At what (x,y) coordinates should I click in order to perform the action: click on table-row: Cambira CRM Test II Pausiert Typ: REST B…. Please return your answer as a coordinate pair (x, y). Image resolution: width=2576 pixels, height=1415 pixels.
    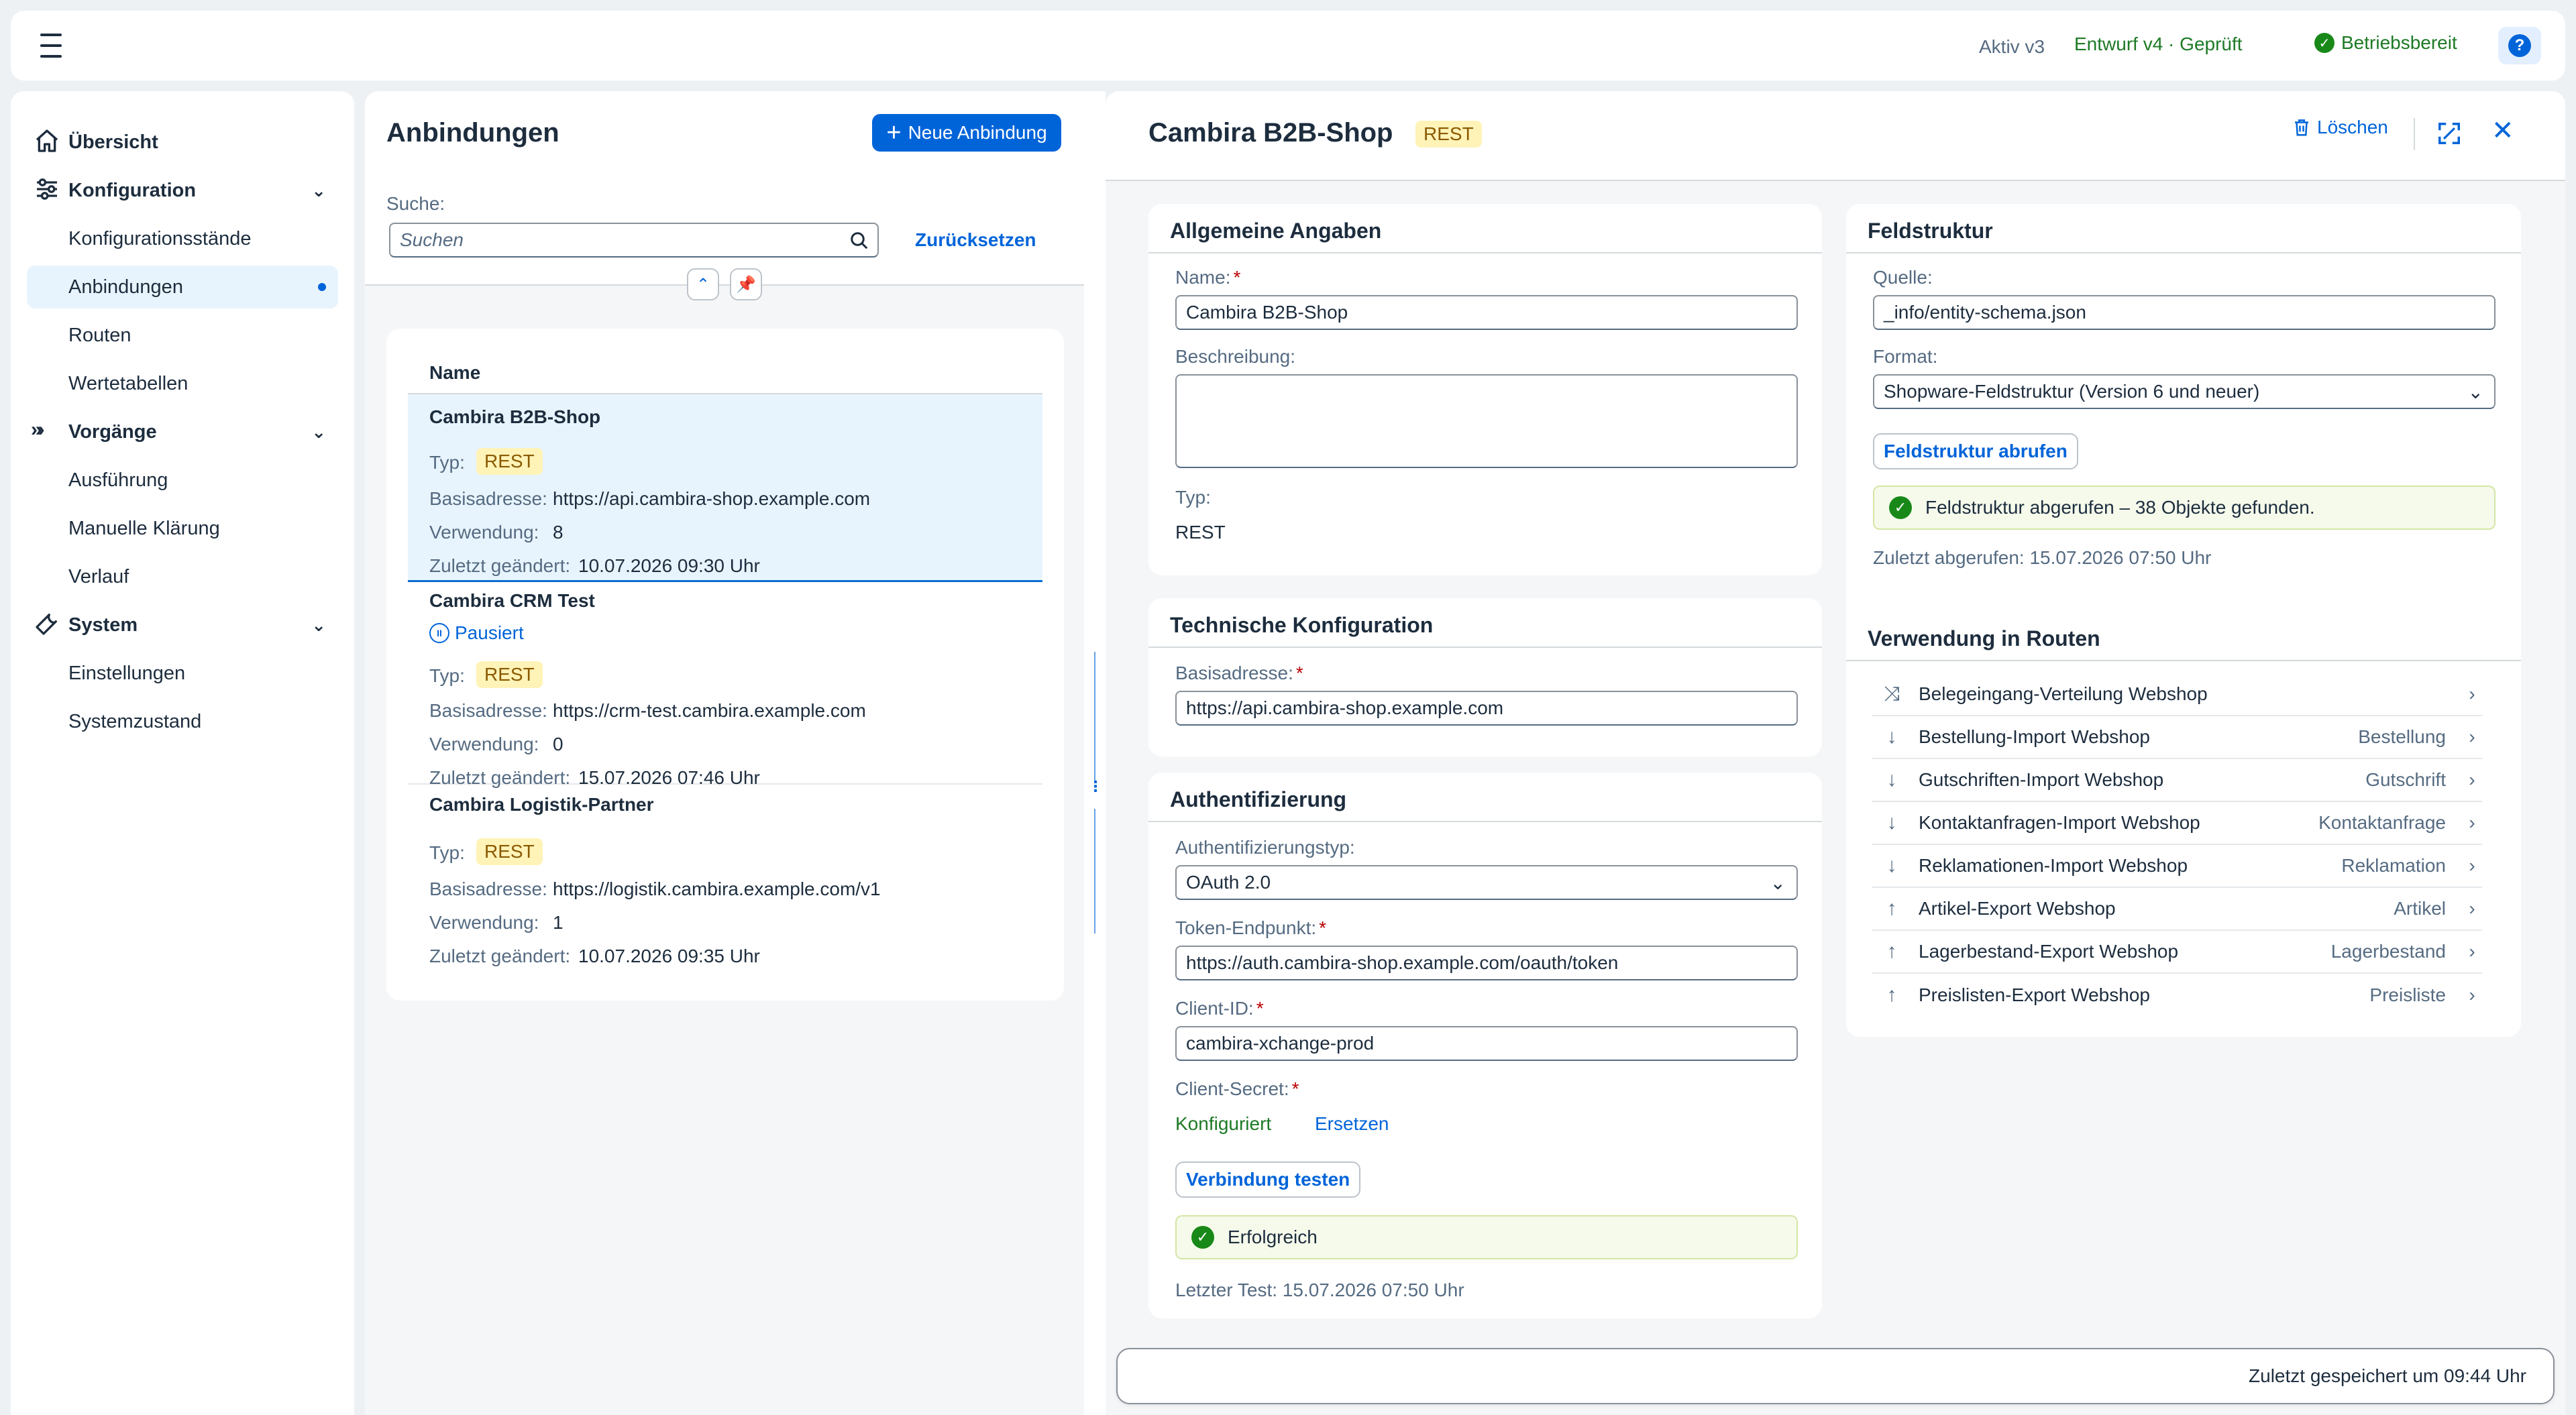
    Looking at the image, I should click on (725, 685).